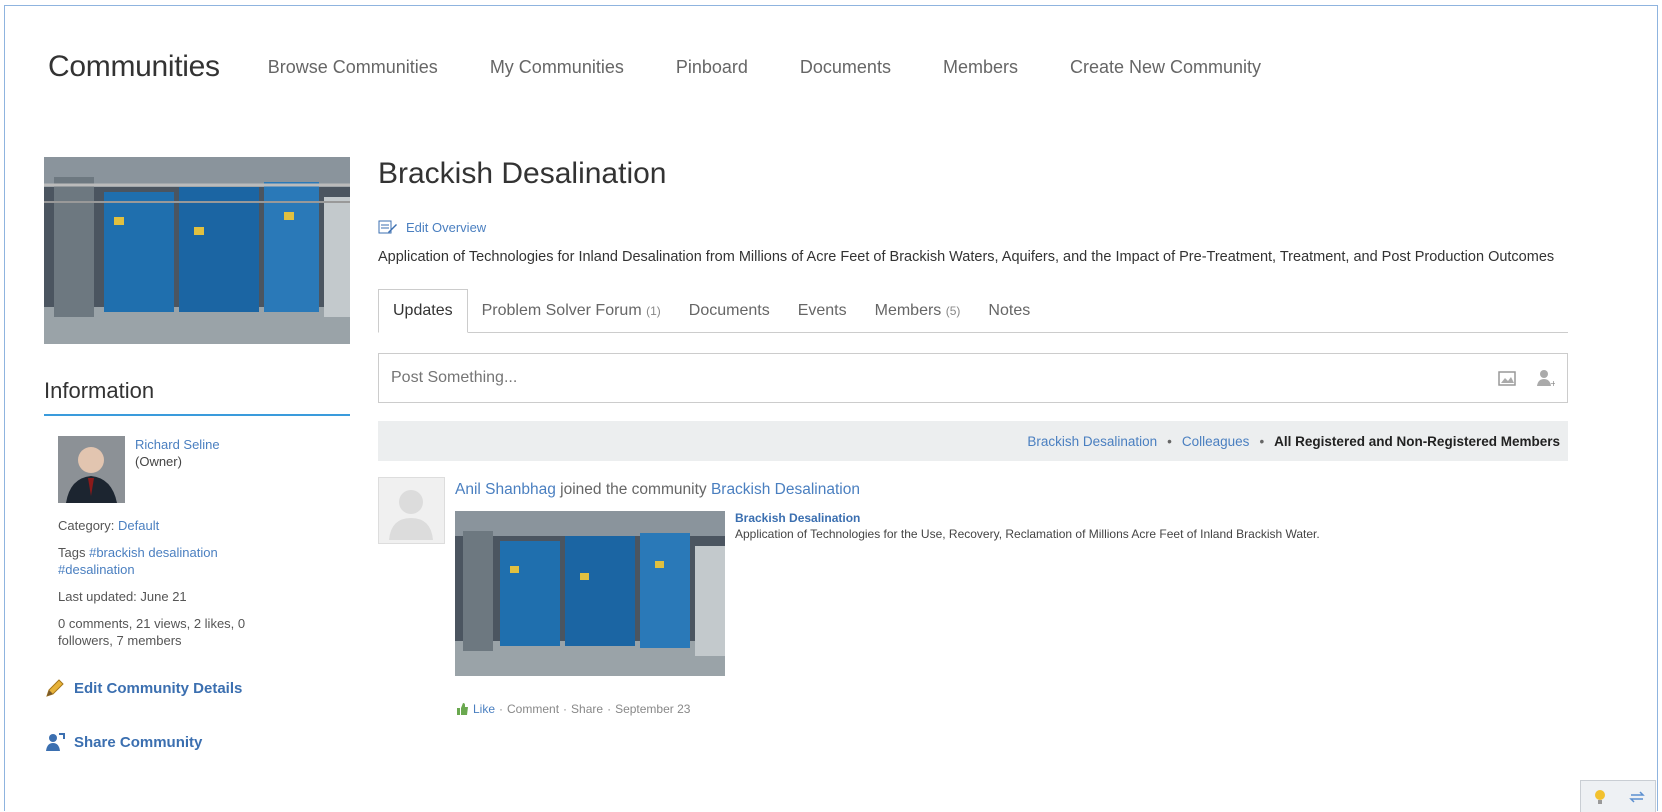 Image resolution: width=1662 pixels, height=812 pixels. Describe the element at coordinates (973, 227) in the screenshot. I see `edit-overview-link: Edit Overview` at that location.